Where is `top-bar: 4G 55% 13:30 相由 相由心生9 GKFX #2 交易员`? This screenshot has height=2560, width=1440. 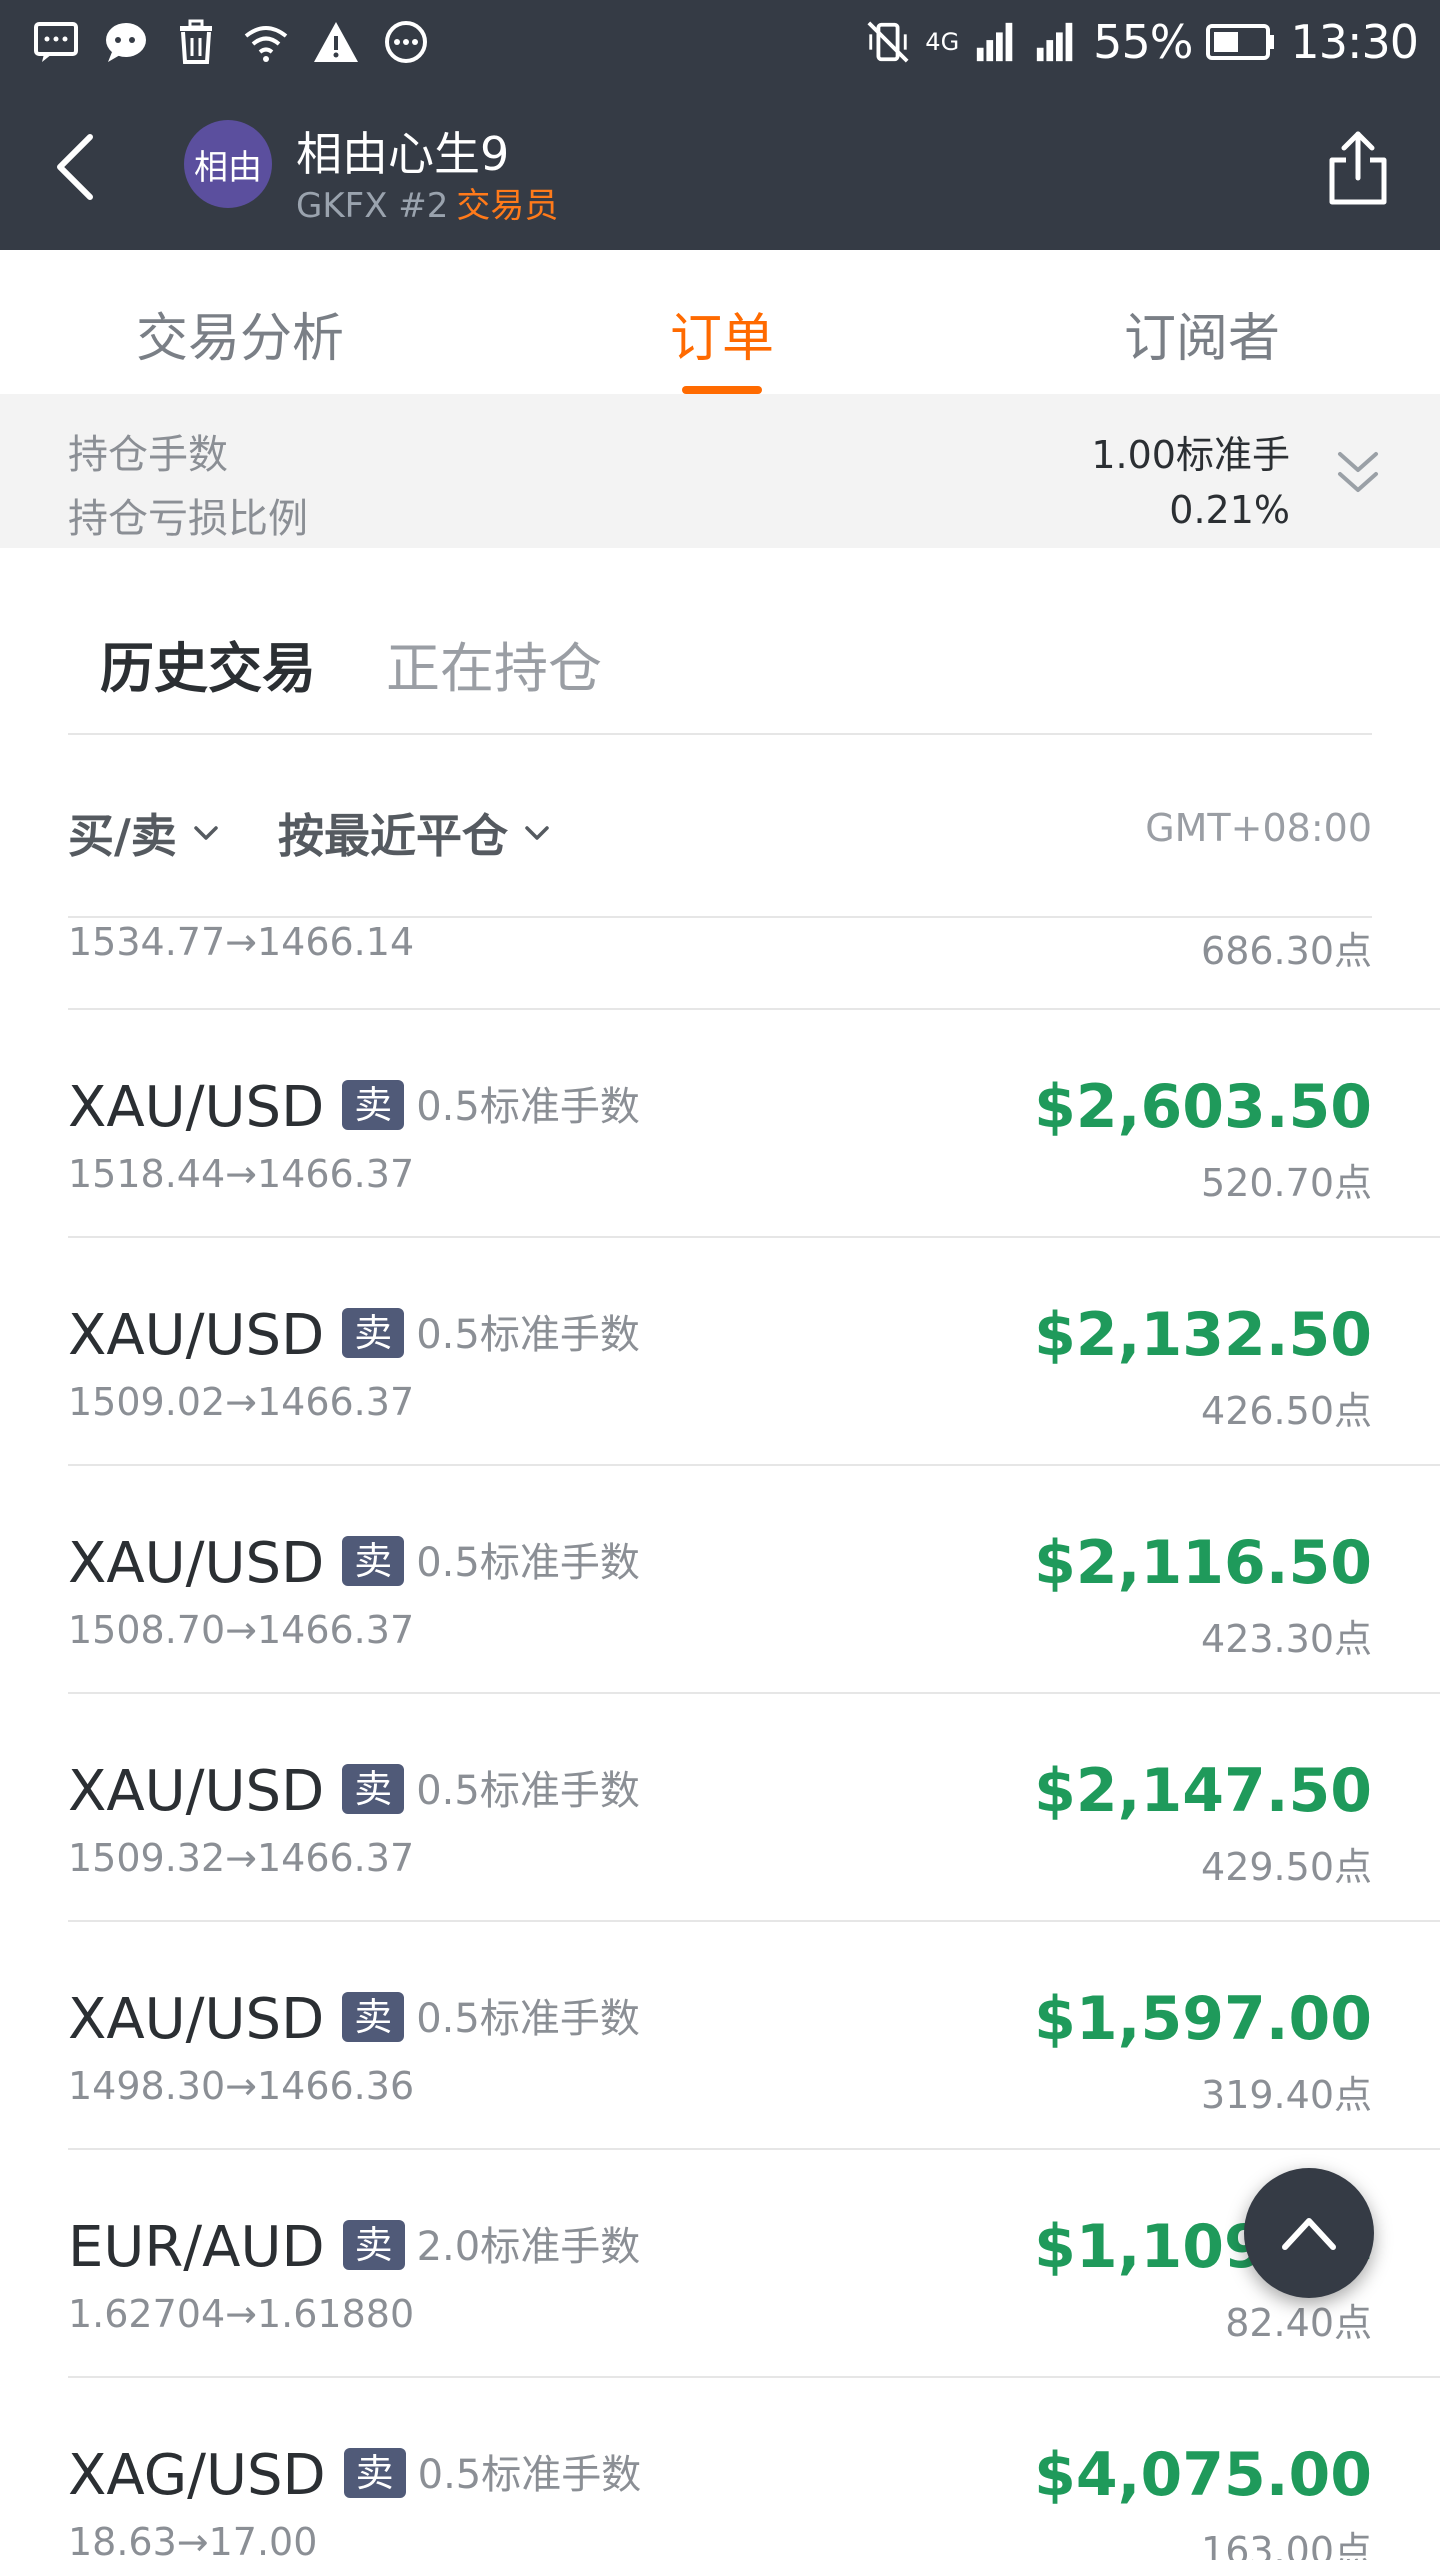
top-bar: 4G 55% 13:30 相由 相由心生9 GKFX #2 交易员 is located at coordinates (720, 125).